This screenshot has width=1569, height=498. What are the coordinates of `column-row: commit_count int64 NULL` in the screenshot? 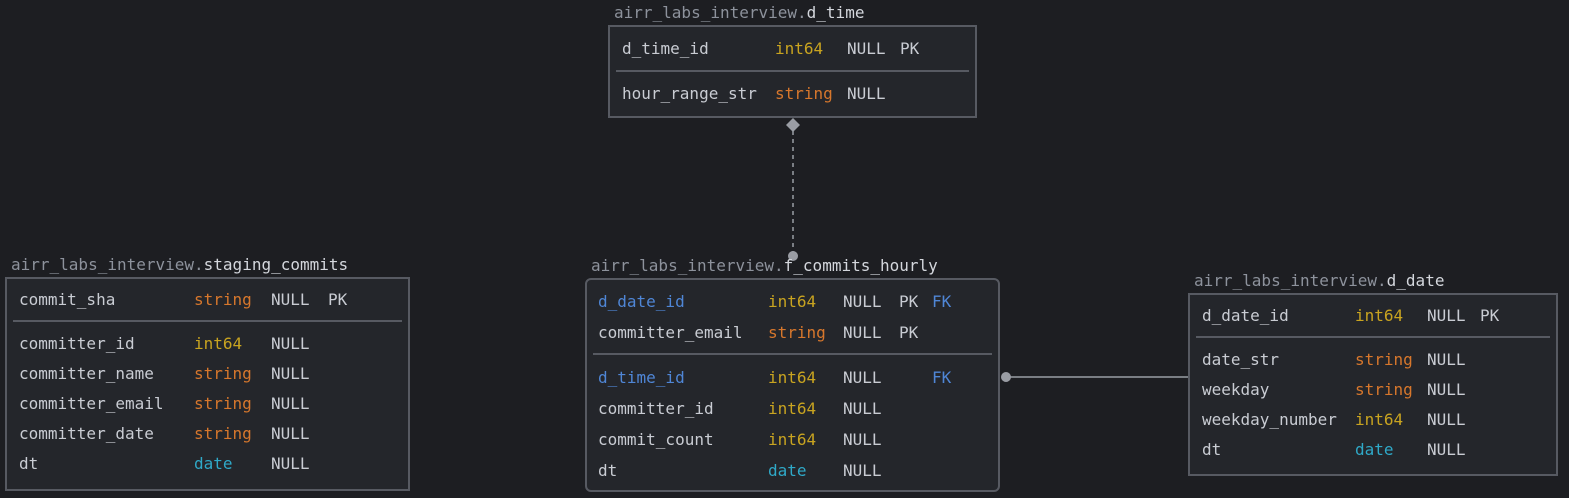 It's located at (792, 439).